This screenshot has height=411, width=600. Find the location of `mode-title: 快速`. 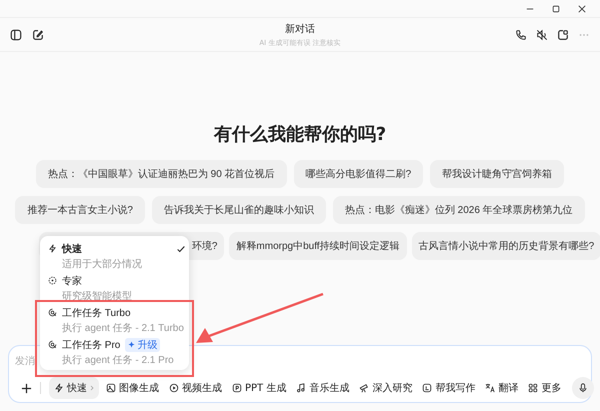

mode-title: 快速 is located at coordinates (72, 249).